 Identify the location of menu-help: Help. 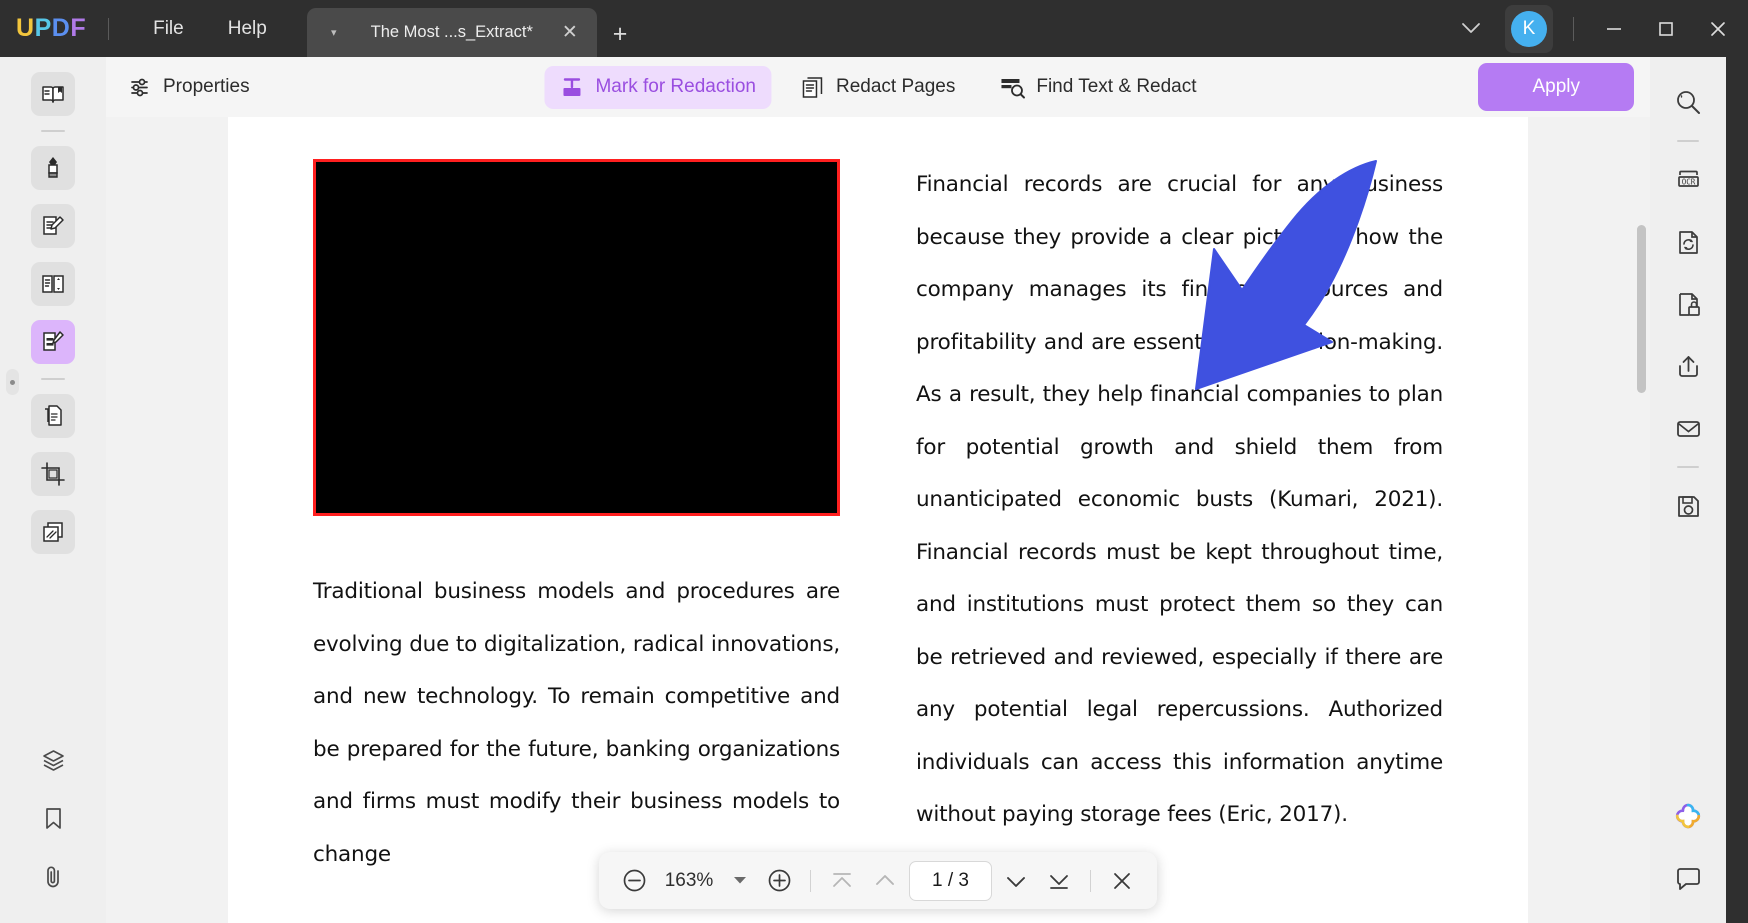
(247, 29).